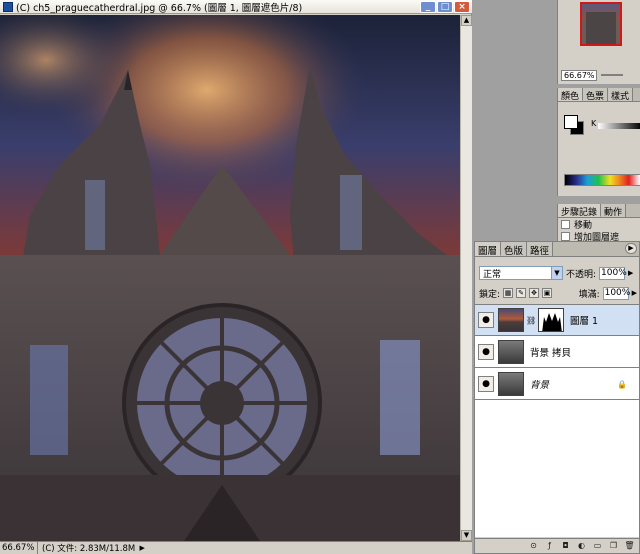  I want to click on blend-mode-select: 正常 ▼, so click(521, 273).